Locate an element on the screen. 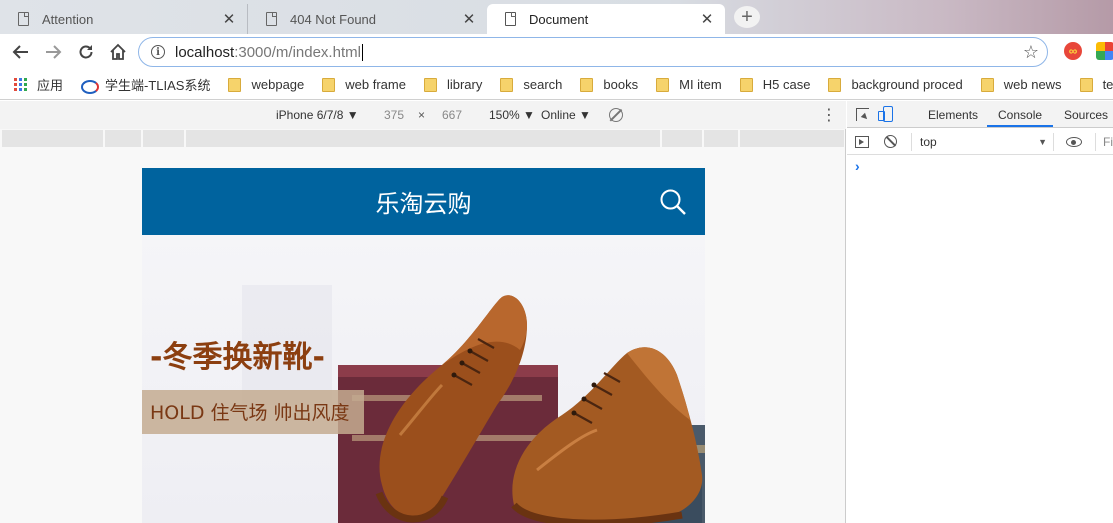  tab-title: Document is located at coordinates (559, 19).